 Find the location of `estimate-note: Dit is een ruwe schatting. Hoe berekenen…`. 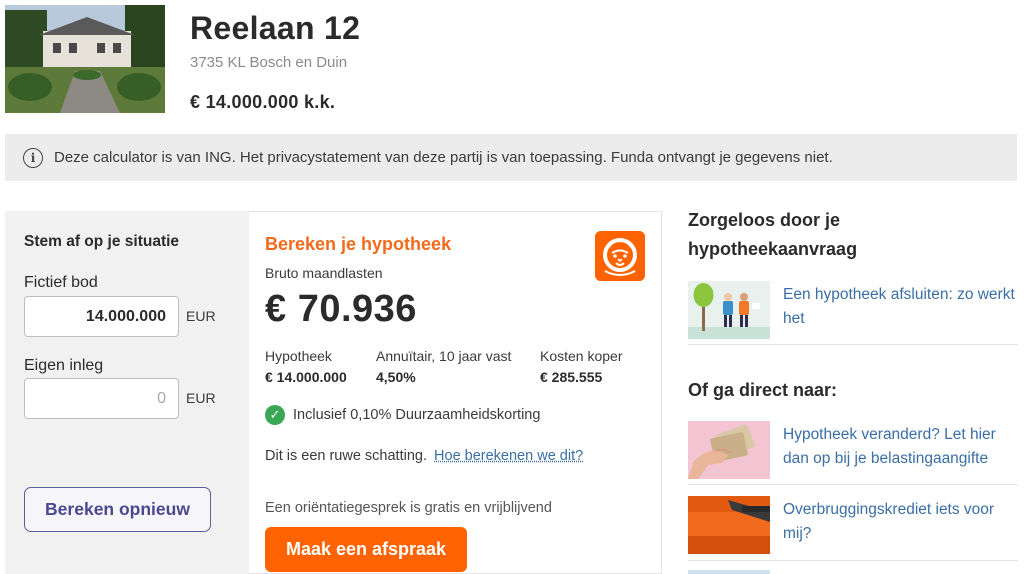

estimate-note: Dit is een ruwe schatting. Hoe berekenen… is located at coordinates (424, 456).